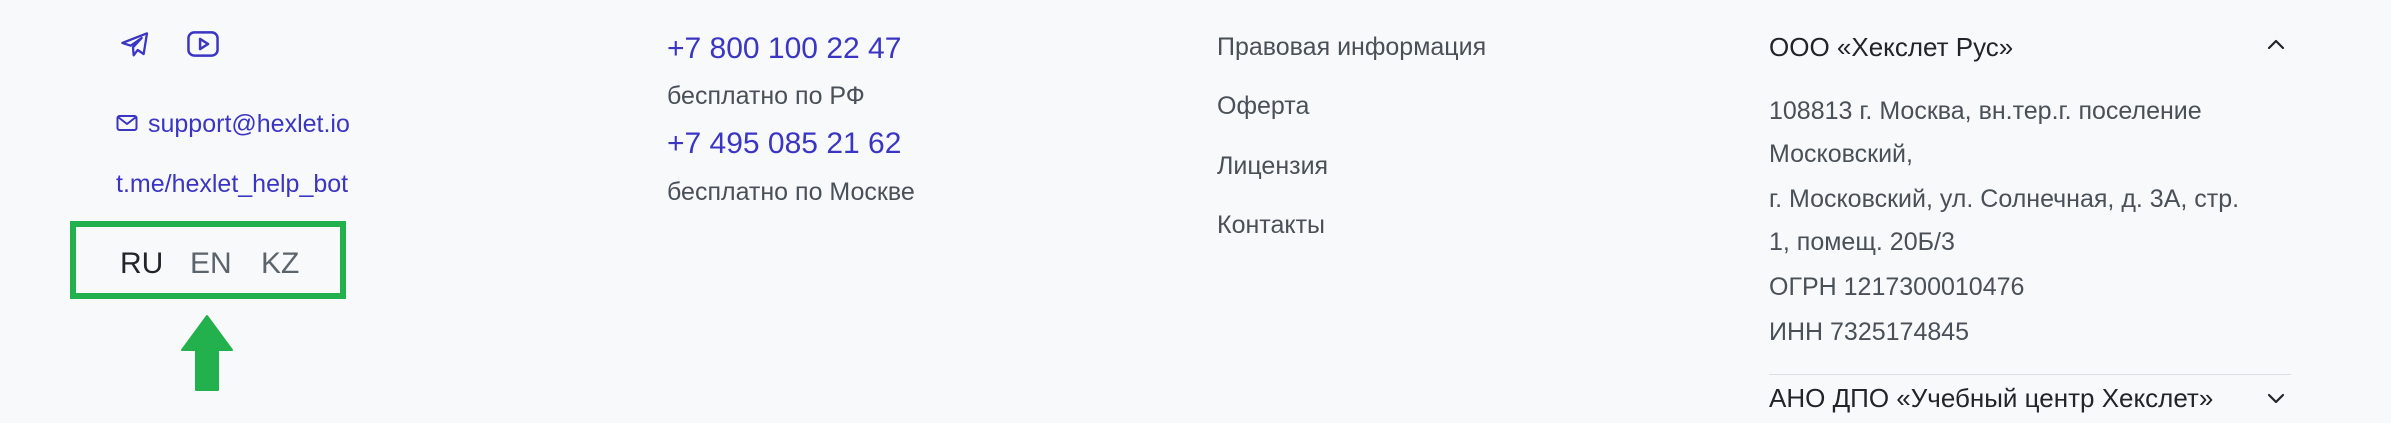 The image size is (2391, 423). What do you see at coordinates (1985, 111) in the screenshot?
I see `address-line-1: 108813 г. Москва, вн.тер.г. поселение` at bounding box center [1985, 111].